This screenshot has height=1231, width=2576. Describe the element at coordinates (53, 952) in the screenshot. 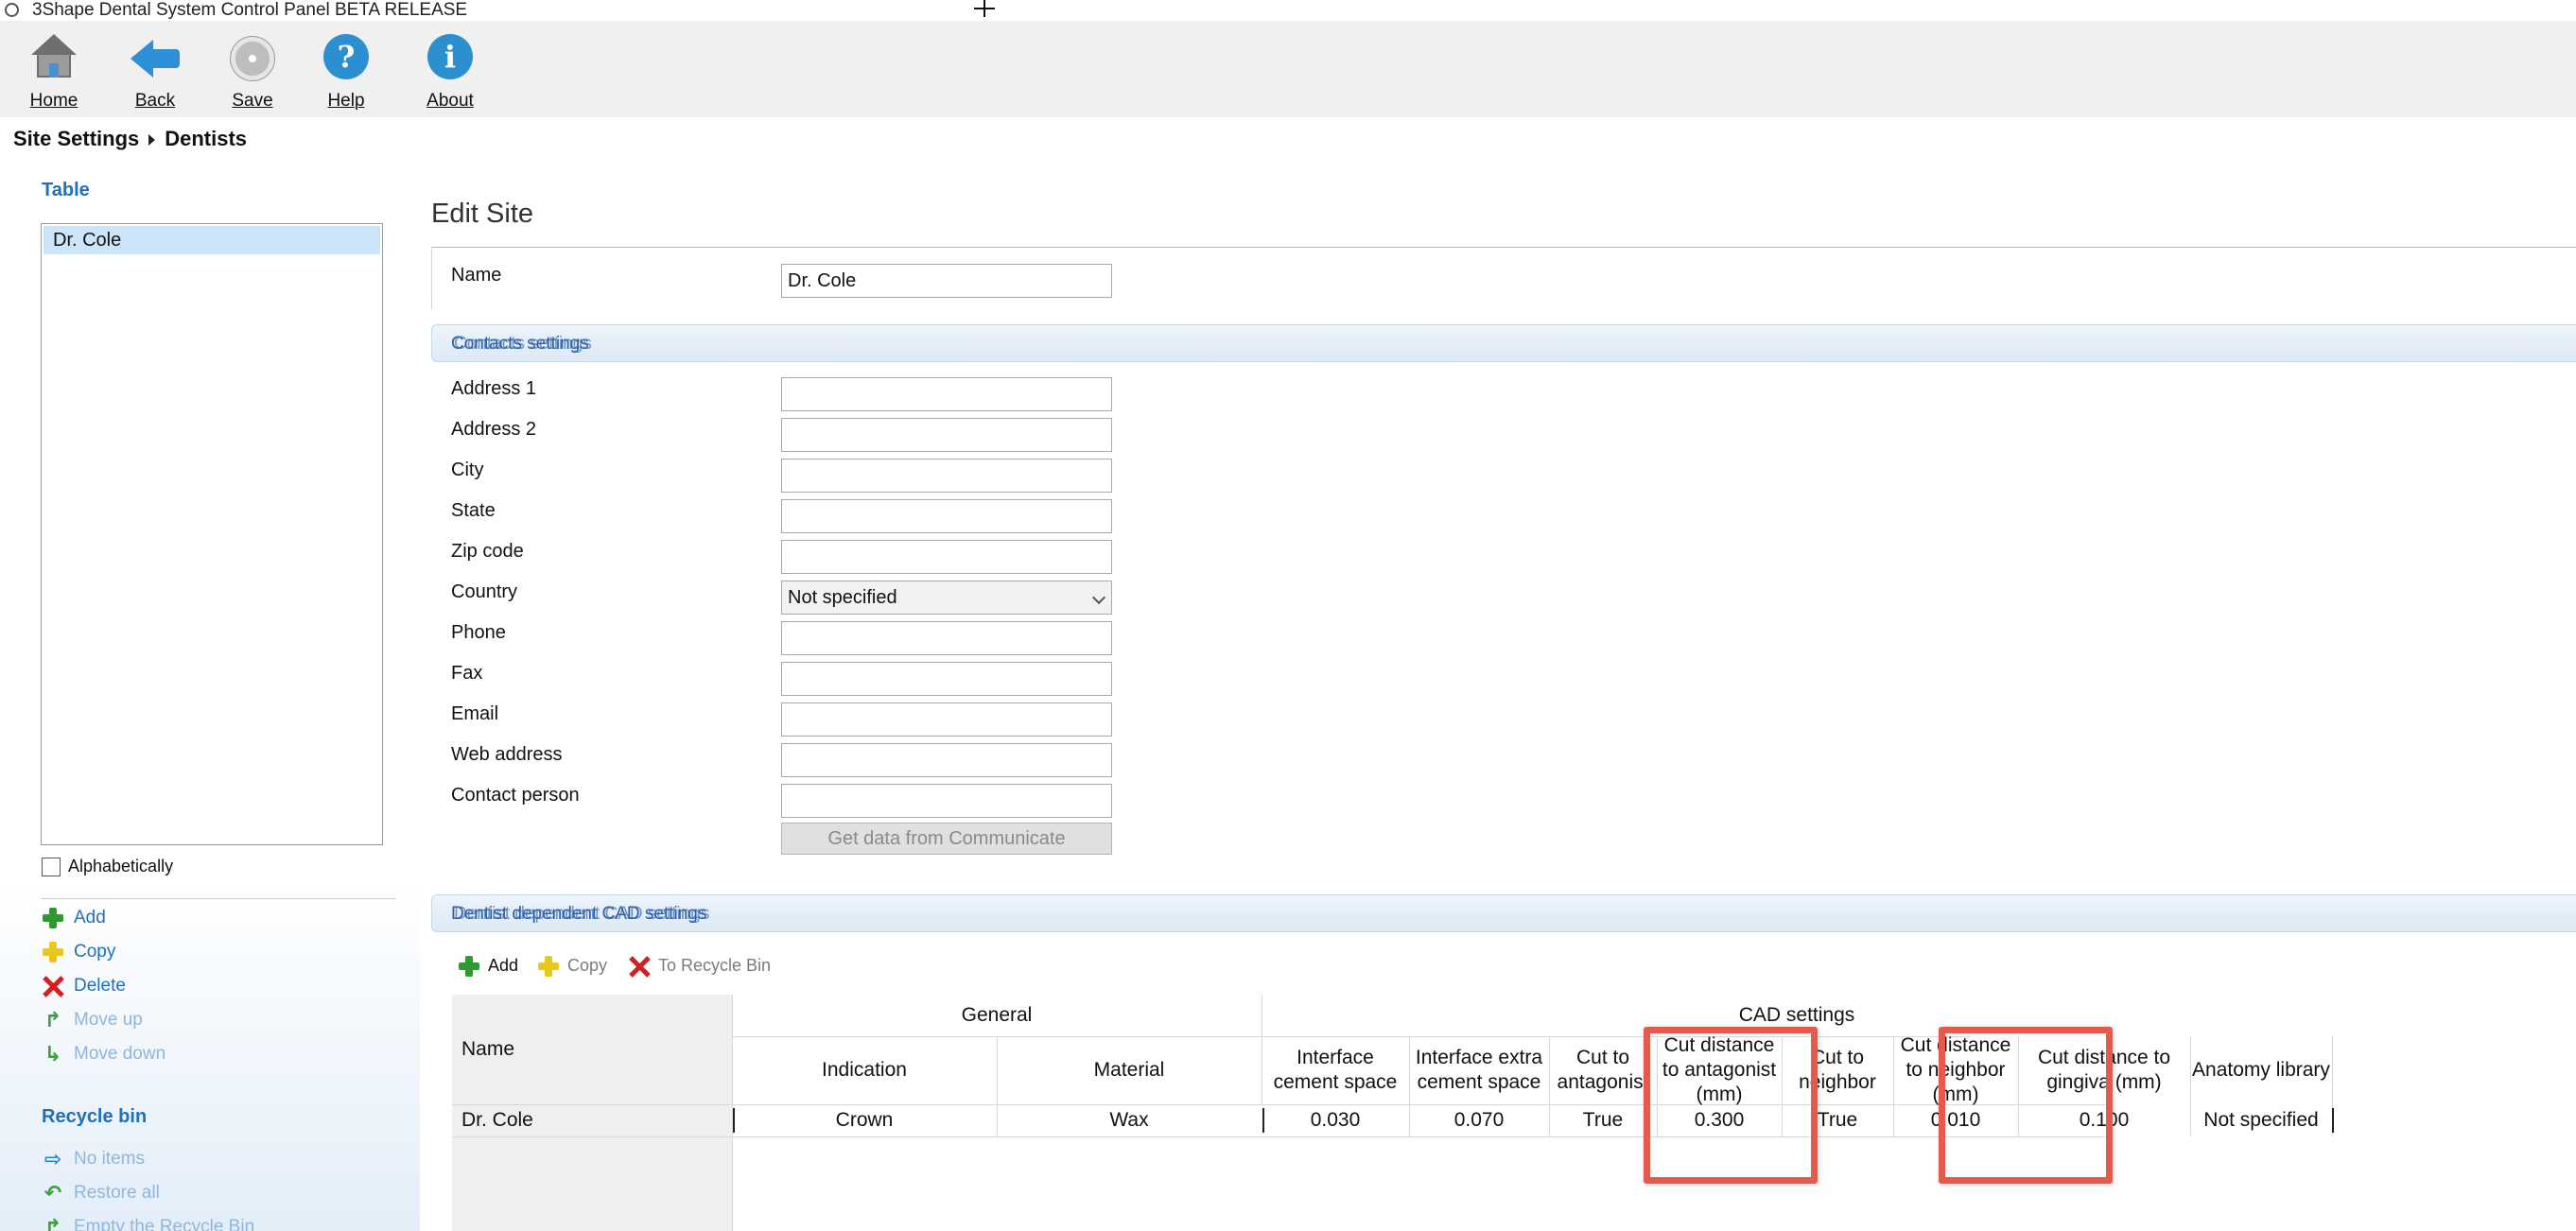

I see `copy-plus-icon` at that location.